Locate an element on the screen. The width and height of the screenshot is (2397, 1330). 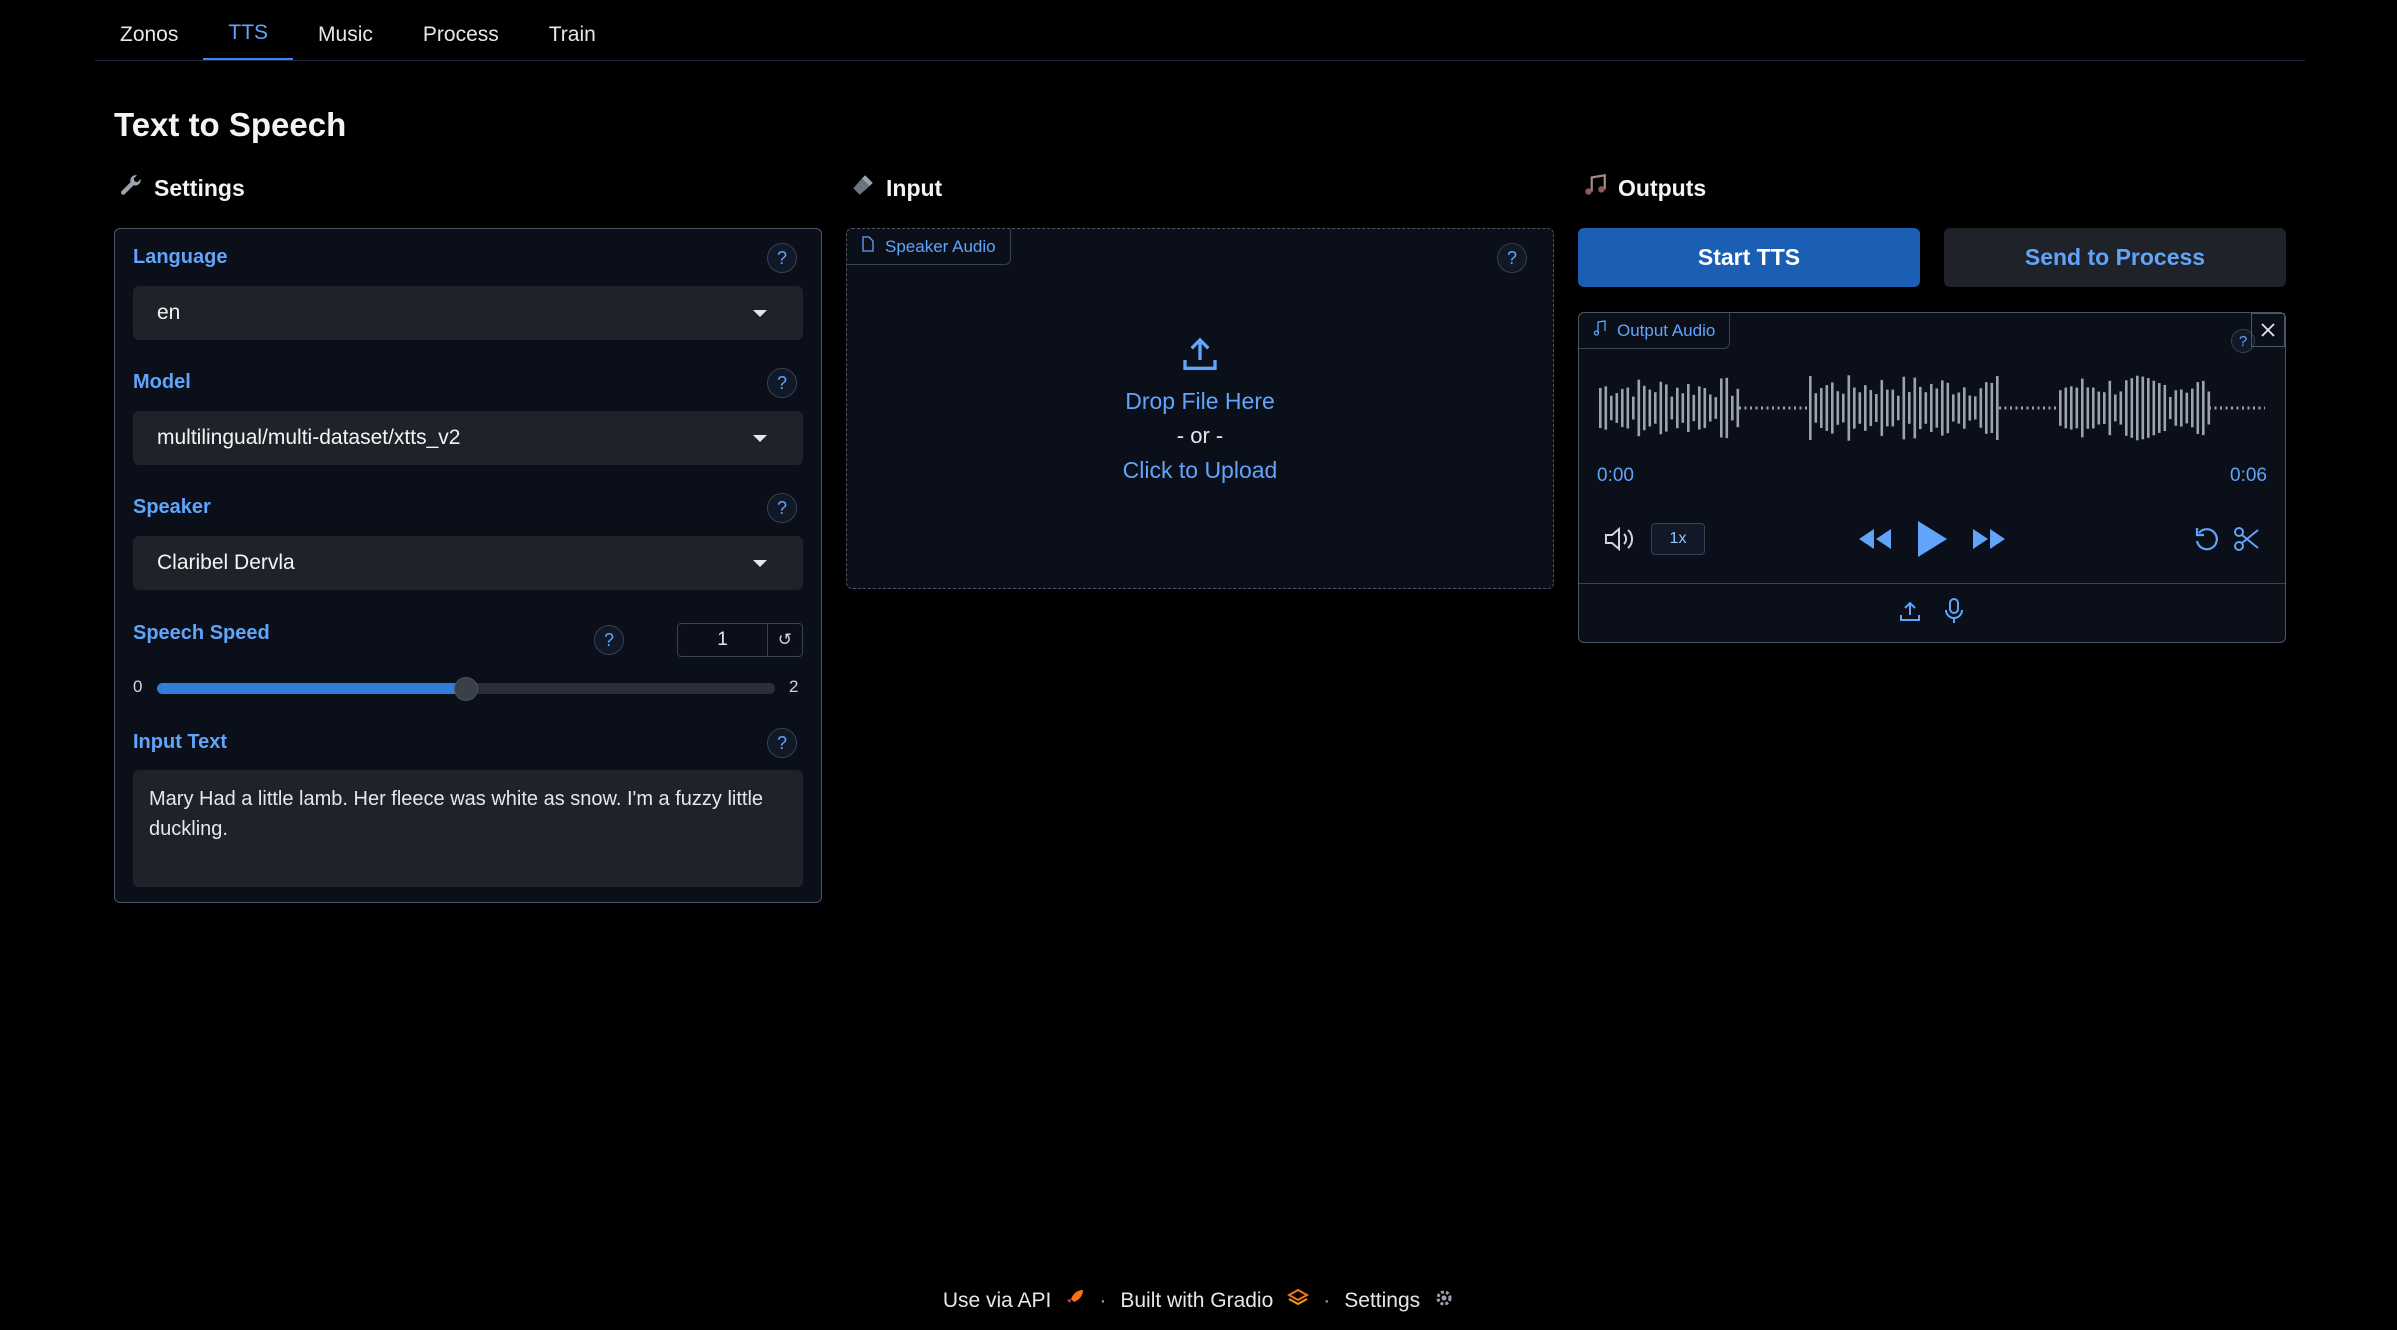
music-note-icon is located at coordinates (1600, 330).